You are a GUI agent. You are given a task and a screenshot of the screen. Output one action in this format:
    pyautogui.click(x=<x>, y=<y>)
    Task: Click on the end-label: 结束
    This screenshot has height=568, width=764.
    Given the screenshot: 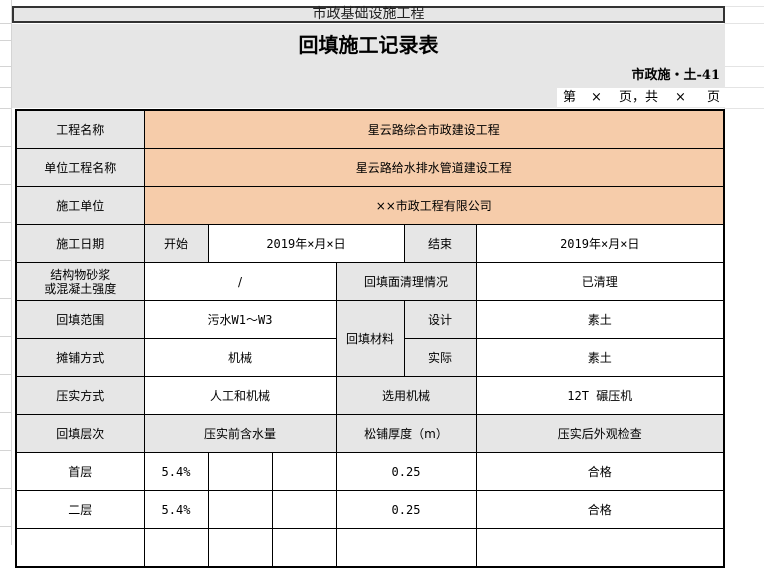 What is the action you would take?
    pyautogui.click(x=440, y=243)
    